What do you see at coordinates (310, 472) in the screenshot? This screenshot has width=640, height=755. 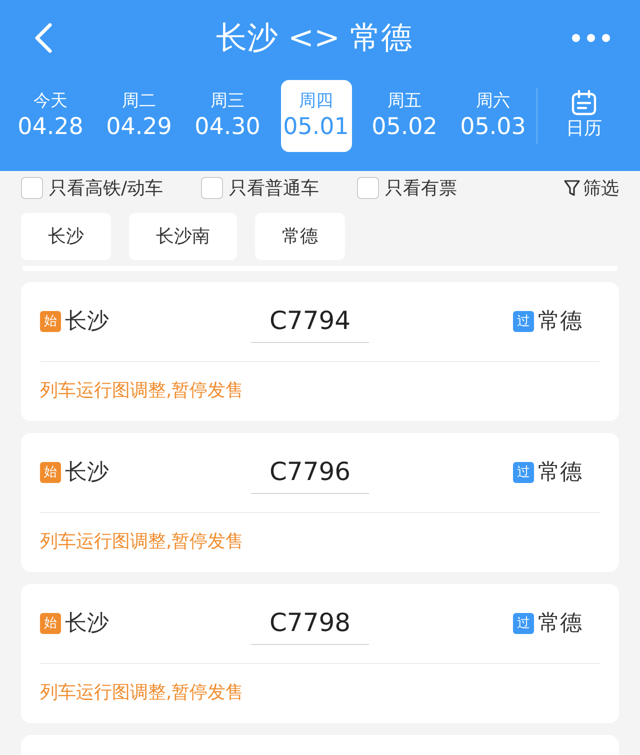 I see `train-number: C7796` at bounding box center [310, 472].